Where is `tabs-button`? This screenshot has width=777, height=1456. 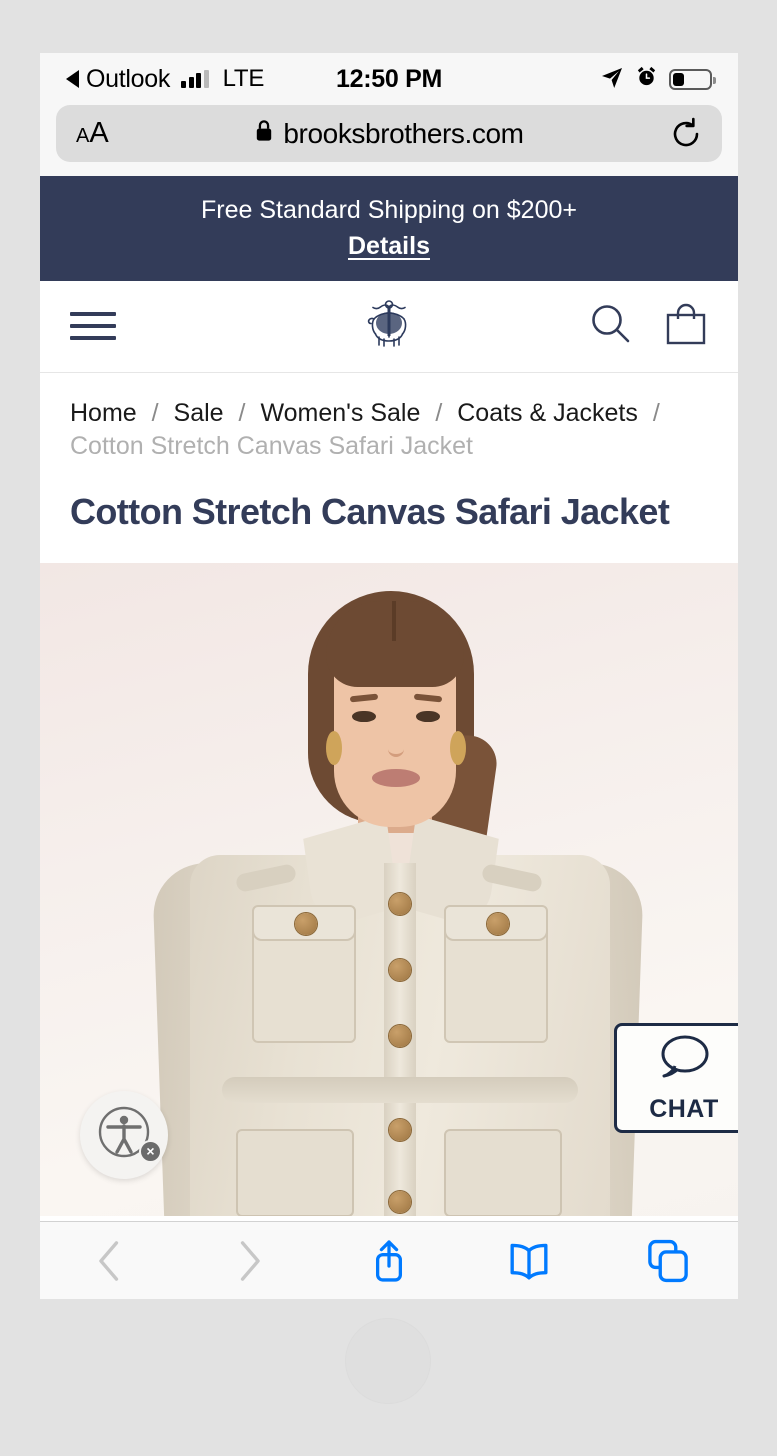
tabs-button is located at coordinates (668, 1261).